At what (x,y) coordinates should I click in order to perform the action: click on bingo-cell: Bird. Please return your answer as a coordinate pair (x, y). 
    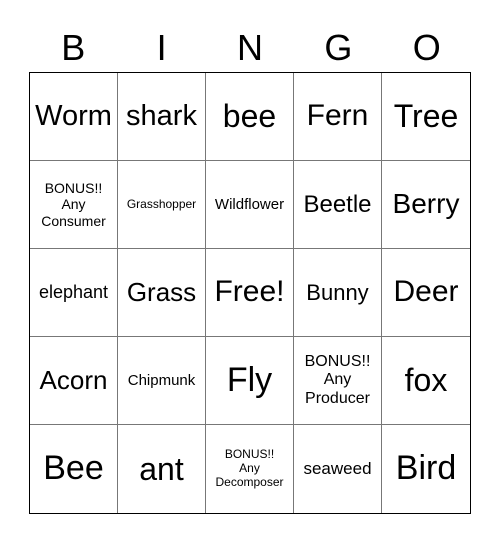
    Looking at the image, I should click on (426, 469).